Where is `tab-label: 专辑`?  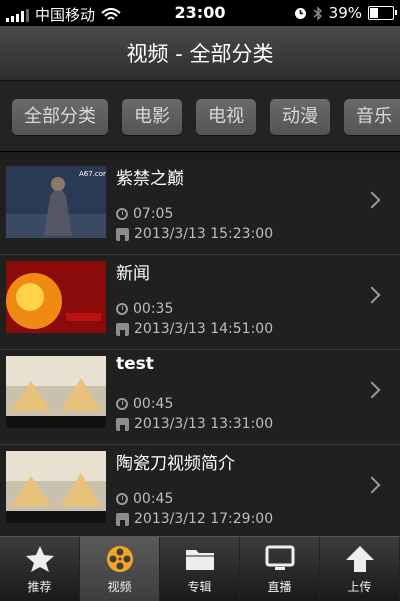
tab-label: 专辑 is located at coordinates (199, 587).